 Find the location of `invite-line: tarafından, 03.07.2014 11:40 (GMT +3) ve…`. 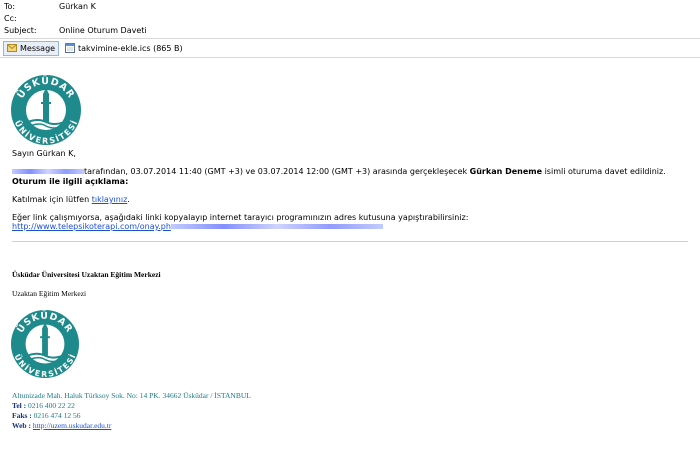

invite-line: tarafından, 03.07.2014 11:40 (GMT +3) ve… is located at coordinates (339, 172).